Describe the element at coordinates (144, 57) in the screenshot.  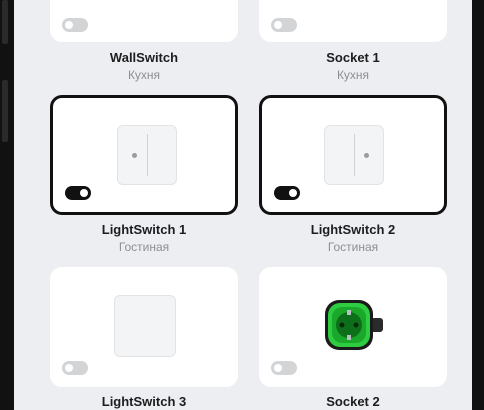
I see `device-name: WallSwitch` at that location.